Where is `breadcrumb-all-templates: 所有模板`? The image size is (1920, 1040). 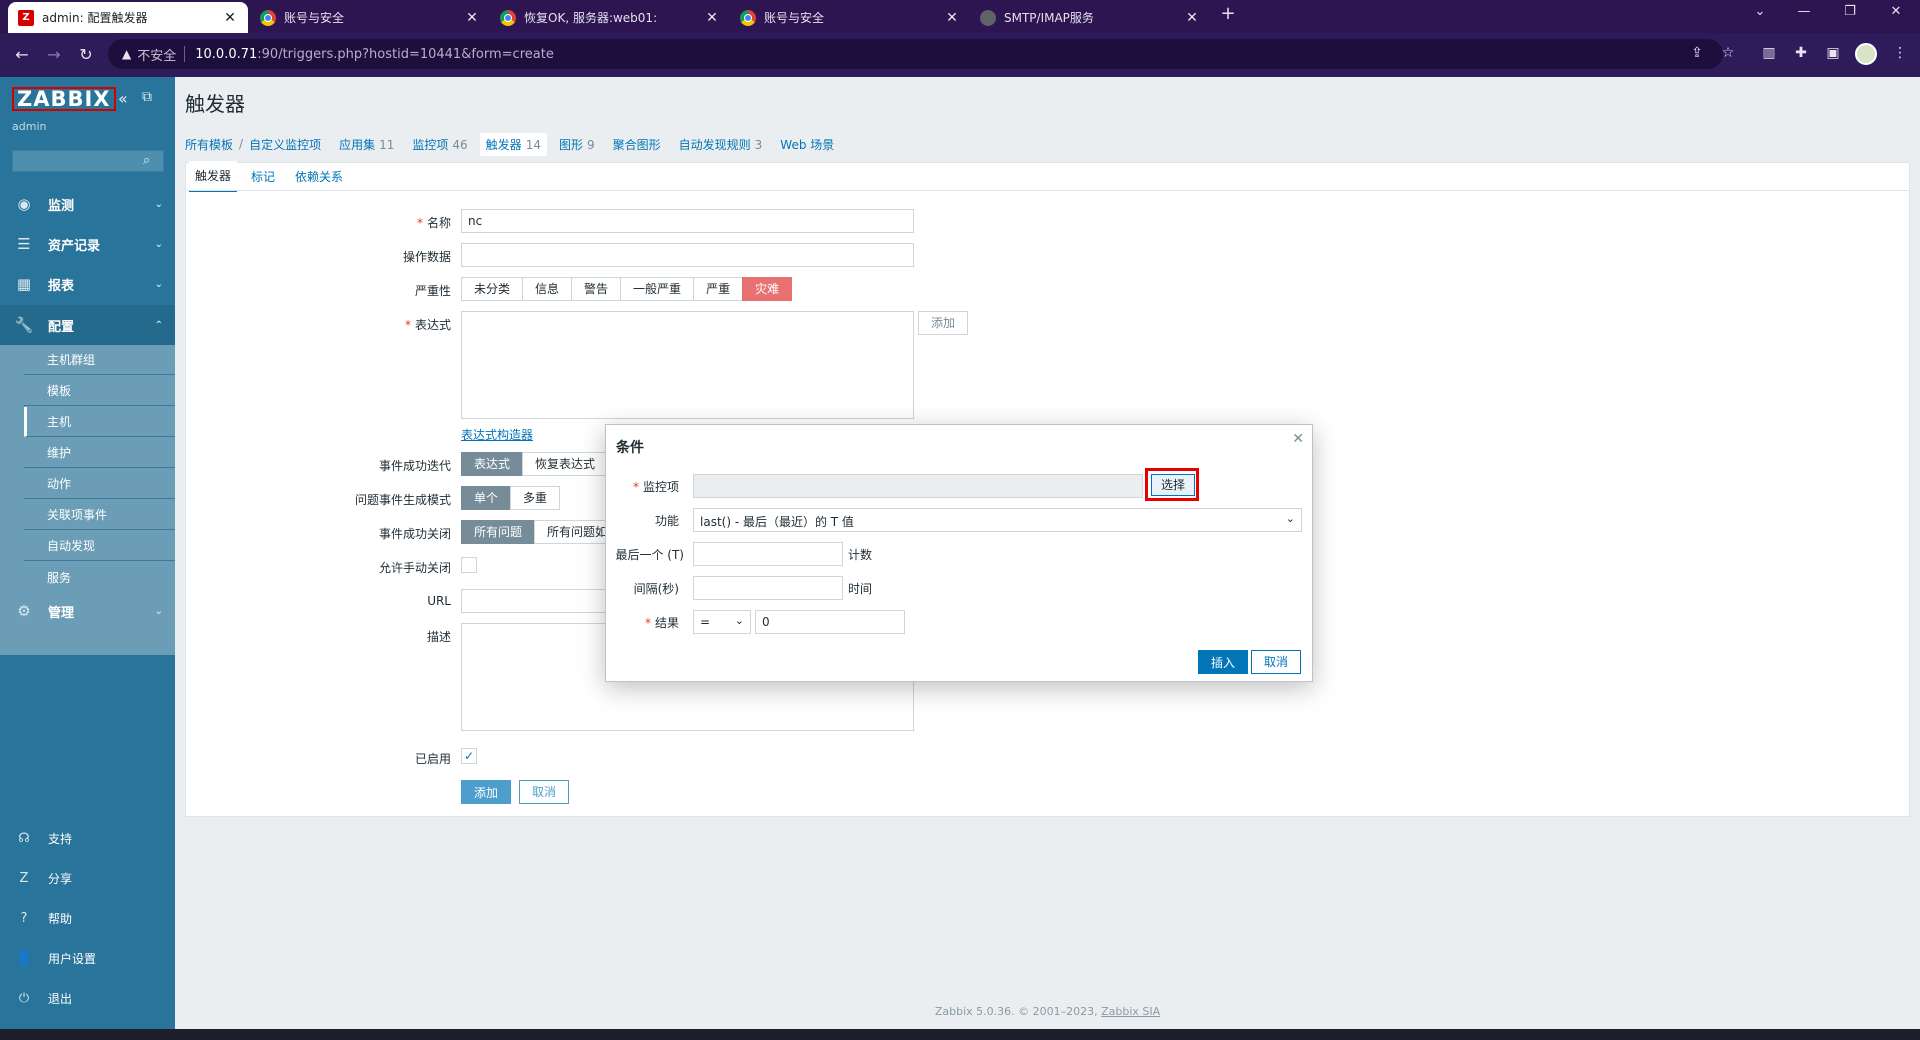
breadcrumb-all-templates: 所有模板 is located at coordinates (209, 144).